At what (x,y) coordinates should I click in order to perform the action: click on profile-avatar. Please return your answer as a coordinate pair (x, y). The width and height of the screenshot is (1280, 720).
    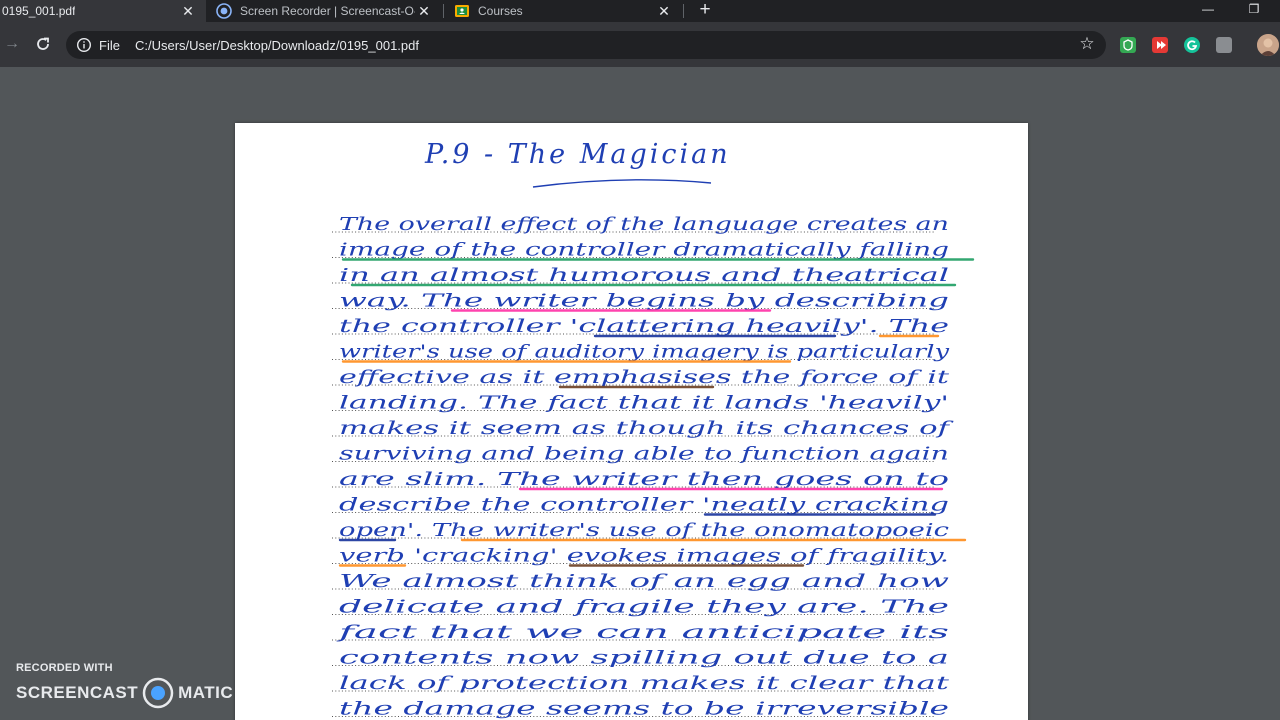
    Looking at the image, I should click on (1268, 45).